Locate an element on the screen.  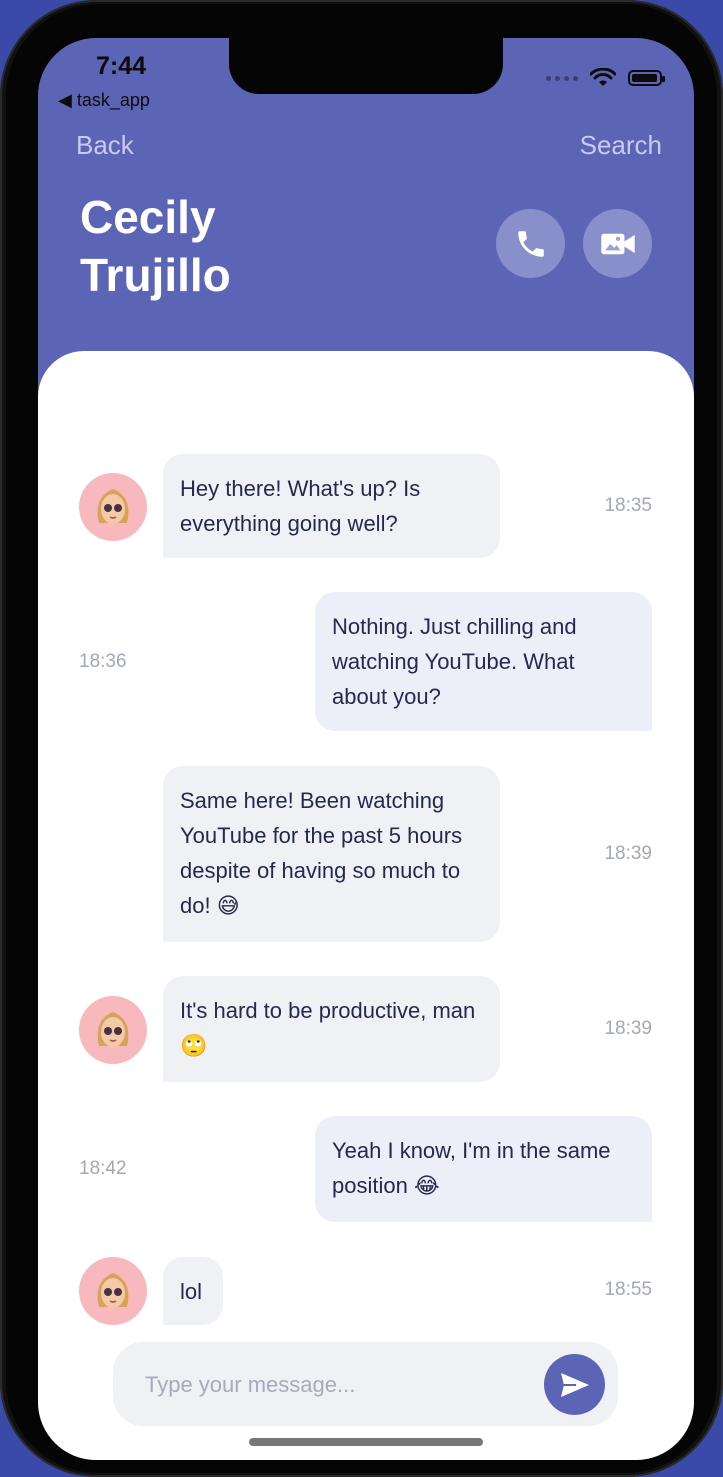
back-to-app-link: ◀ task_app is located at coordinates (104, 100).